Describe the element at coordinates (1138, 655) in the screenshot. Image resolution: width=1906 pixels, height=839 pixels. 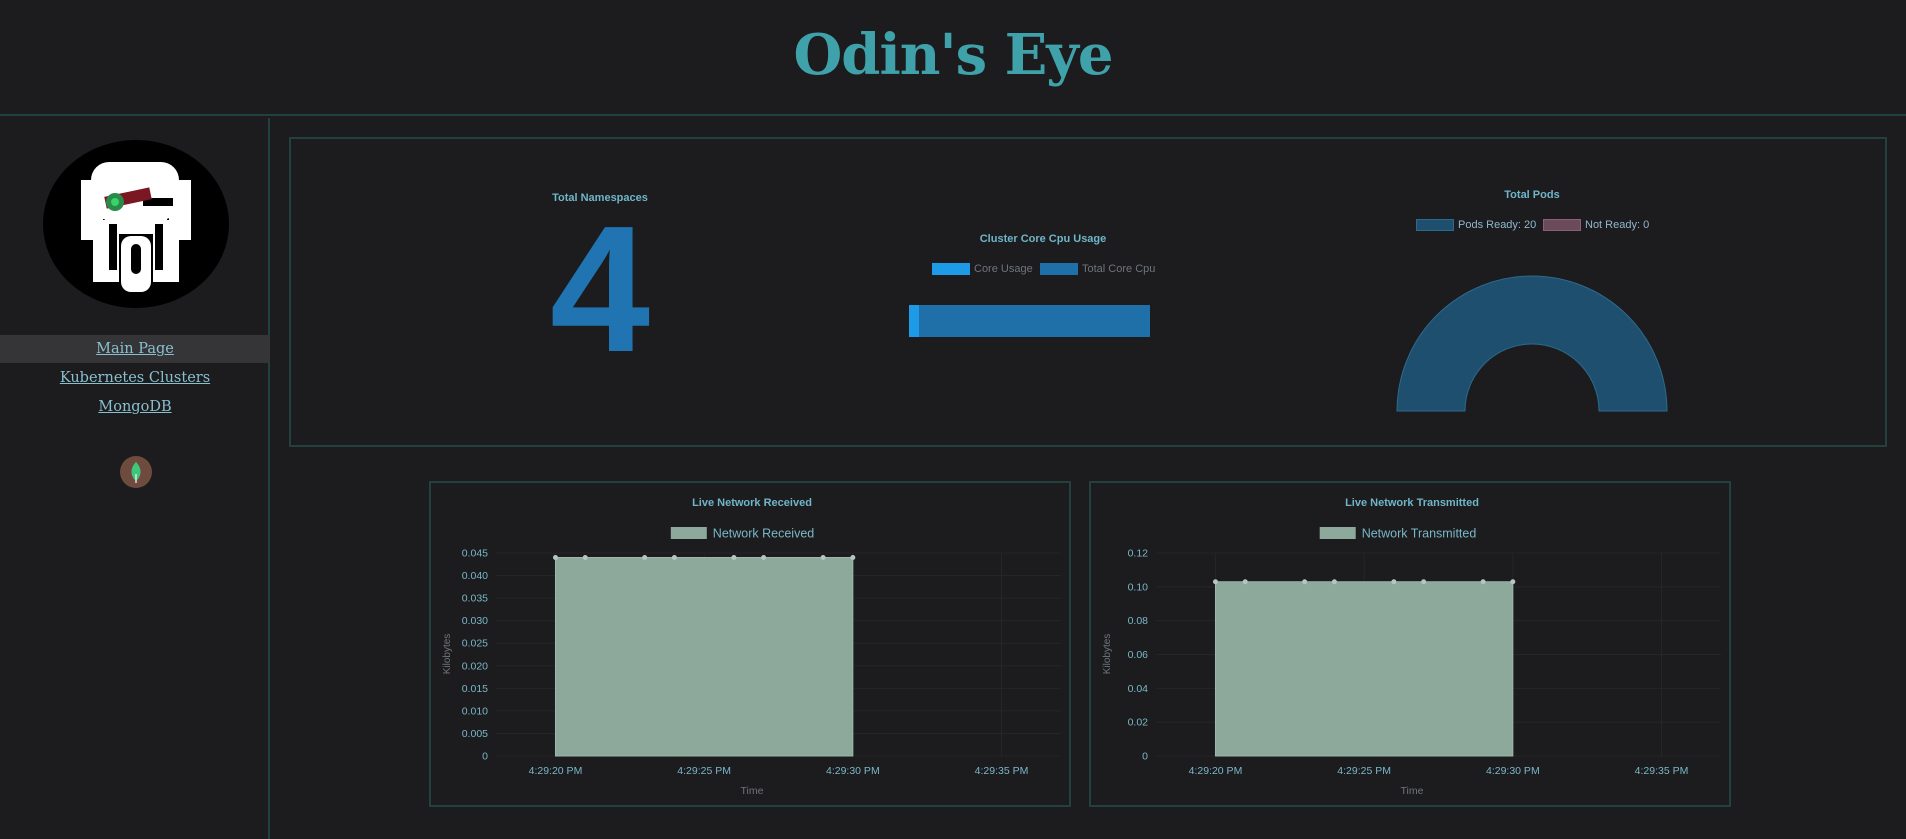
I see `y-tick-label: 0.06` at that location.